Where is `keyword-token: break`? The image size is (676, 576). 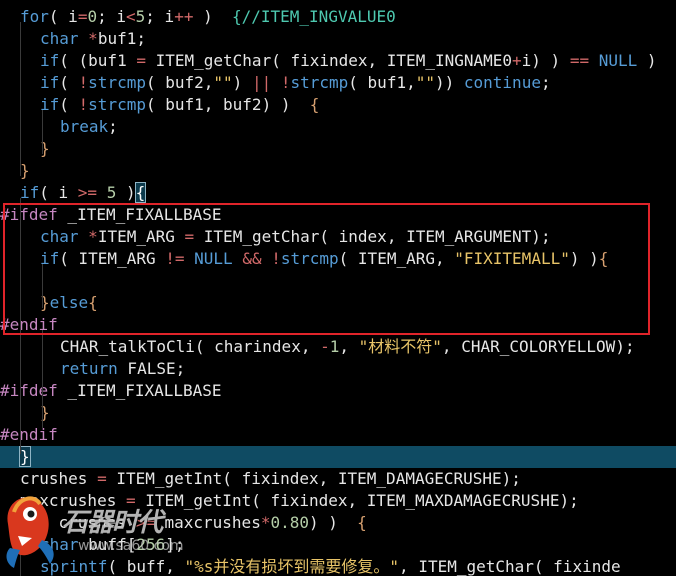 keyword-token: break is located at coordinates (84, 126).